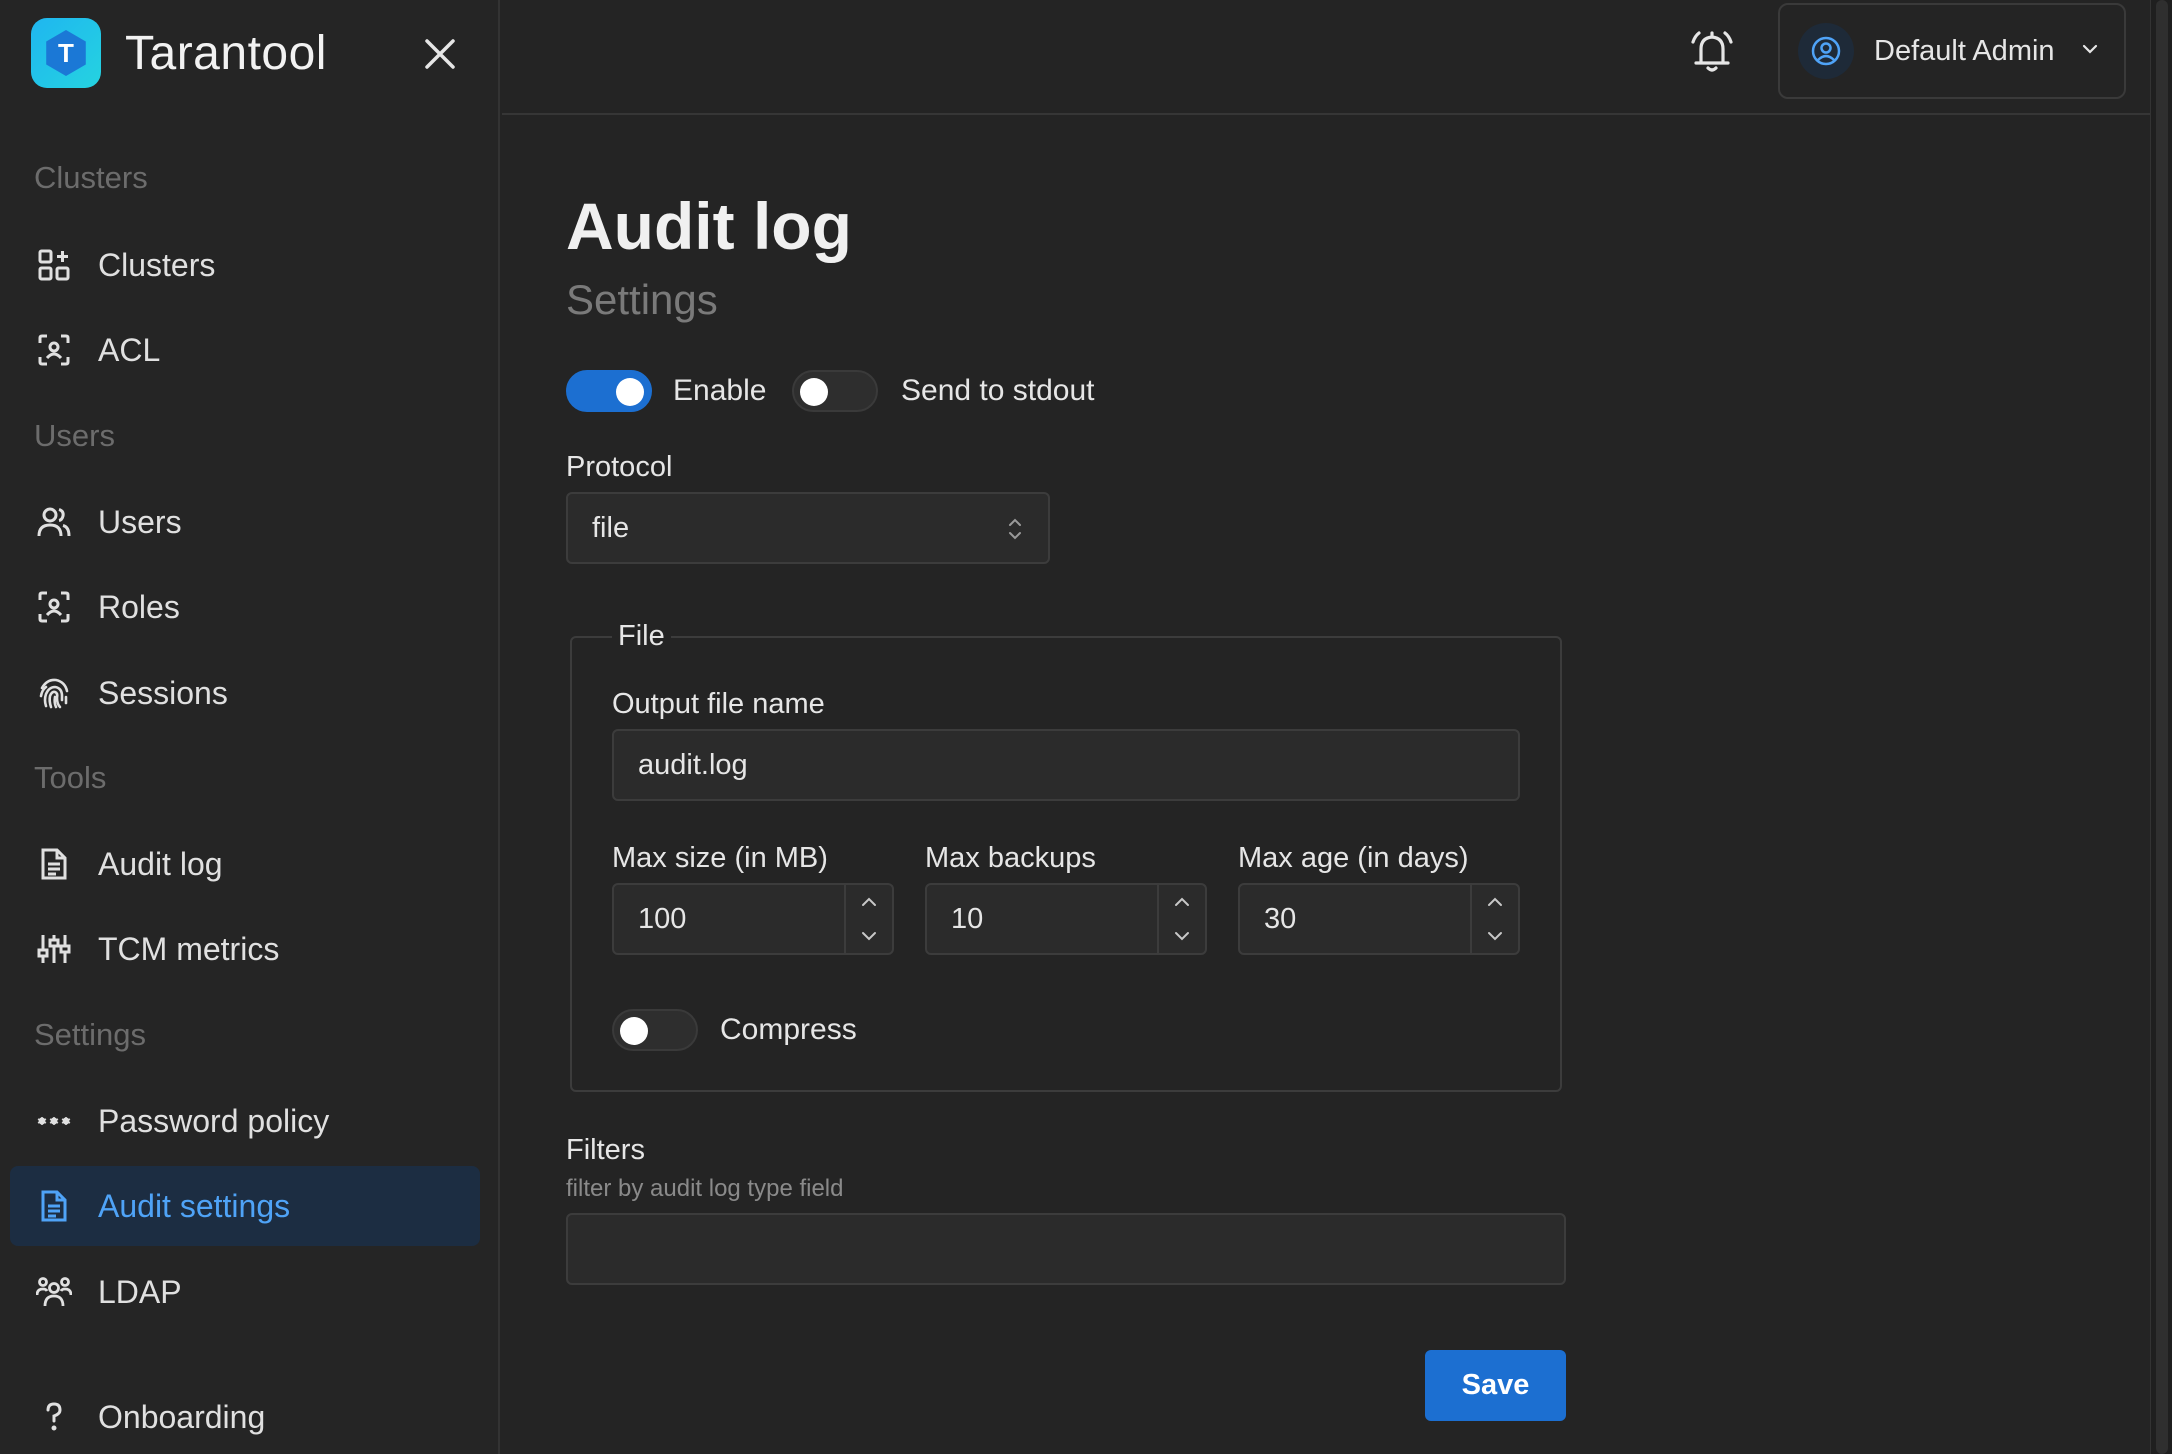 Image resolution: width=2172 pixels, height=1454 pixels. Describe the element at coordinates (709, 226) in the screenshot. I see `page-title: Audit log` at that location.